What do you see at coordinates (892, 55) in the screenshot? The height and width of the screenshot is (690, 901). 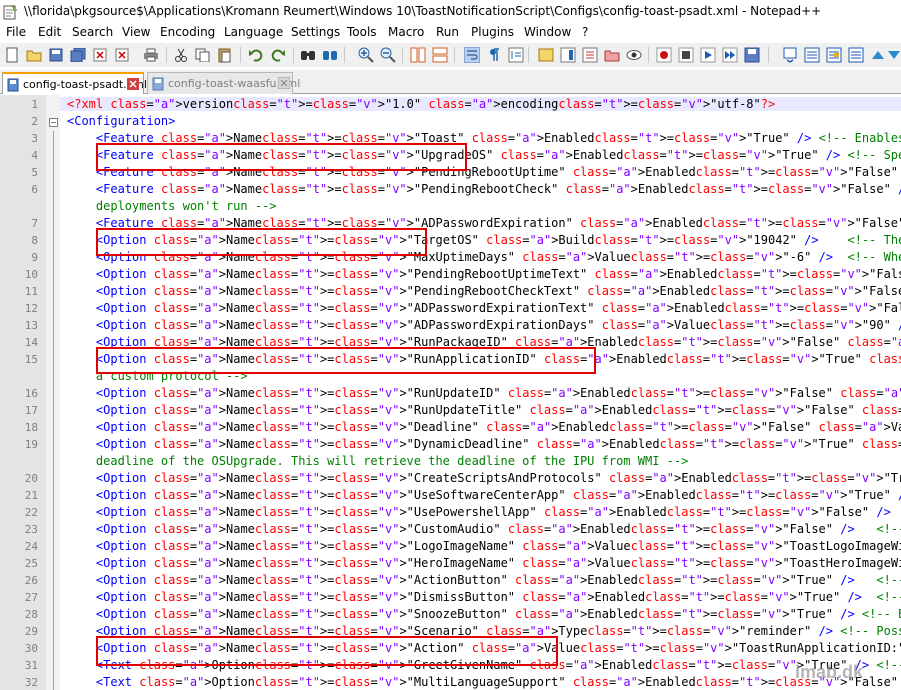 I see `arrow-down-icon` at bounding box center [892, 55].